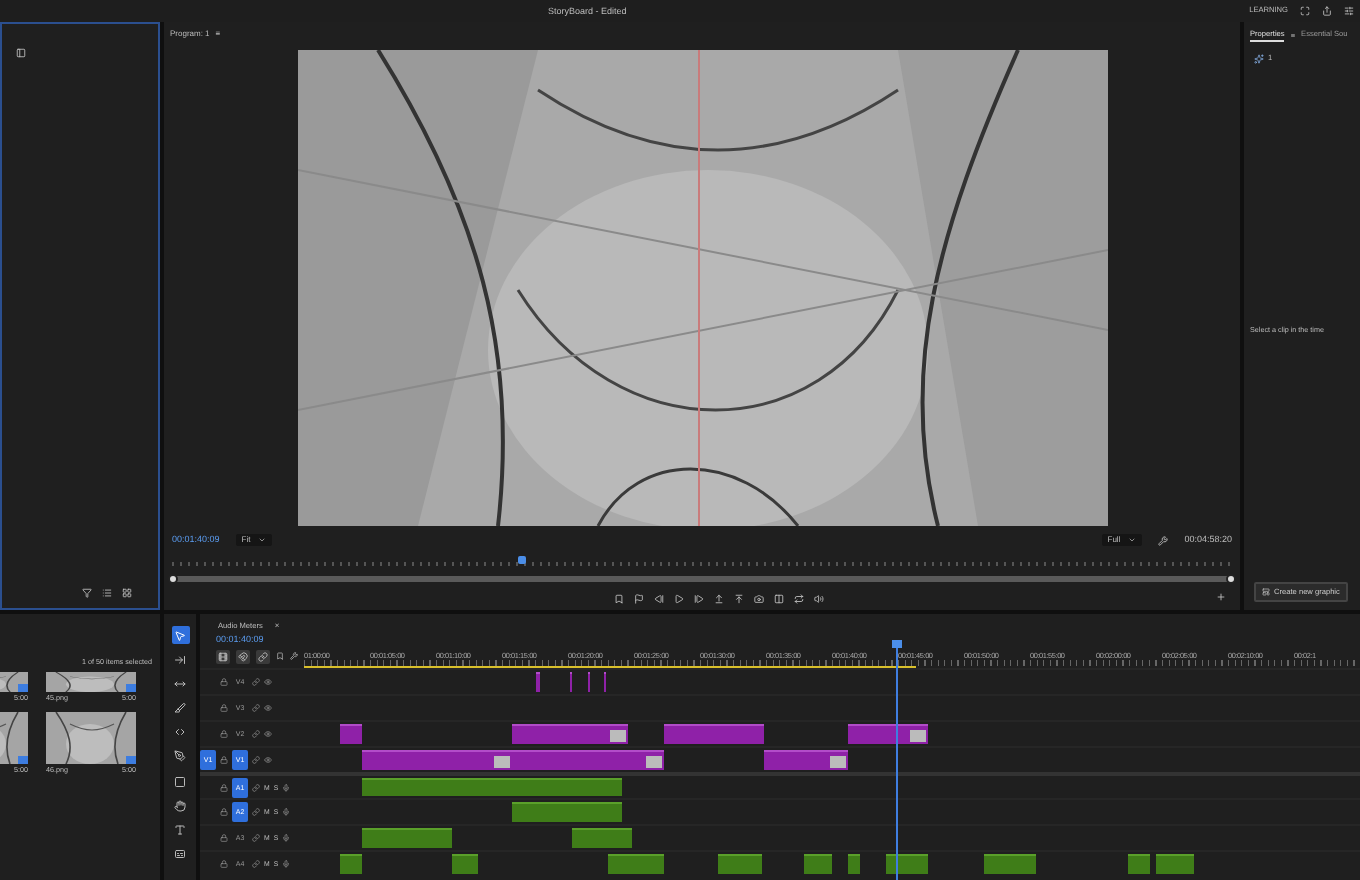 This screenshot has width=1360, height=880. I want to click on step-forward-icon, so click(698, 599).